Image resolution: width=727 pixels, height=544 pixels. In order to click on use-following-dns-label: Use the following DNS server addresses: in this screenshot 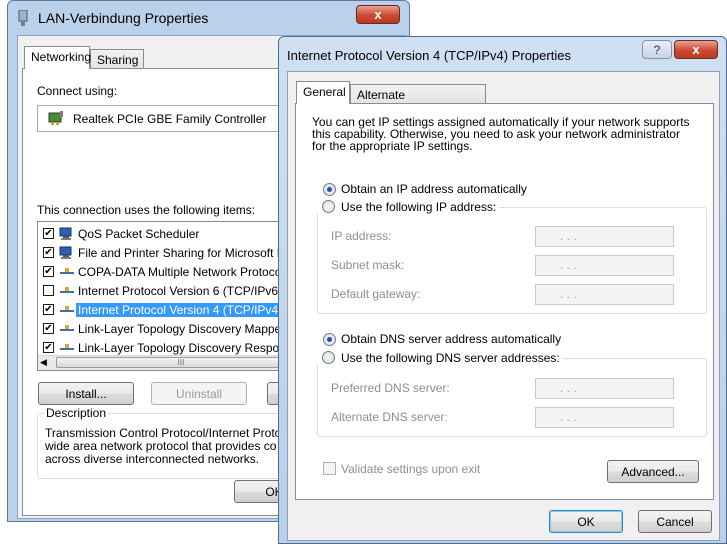, I will do `click(450, 358)`.